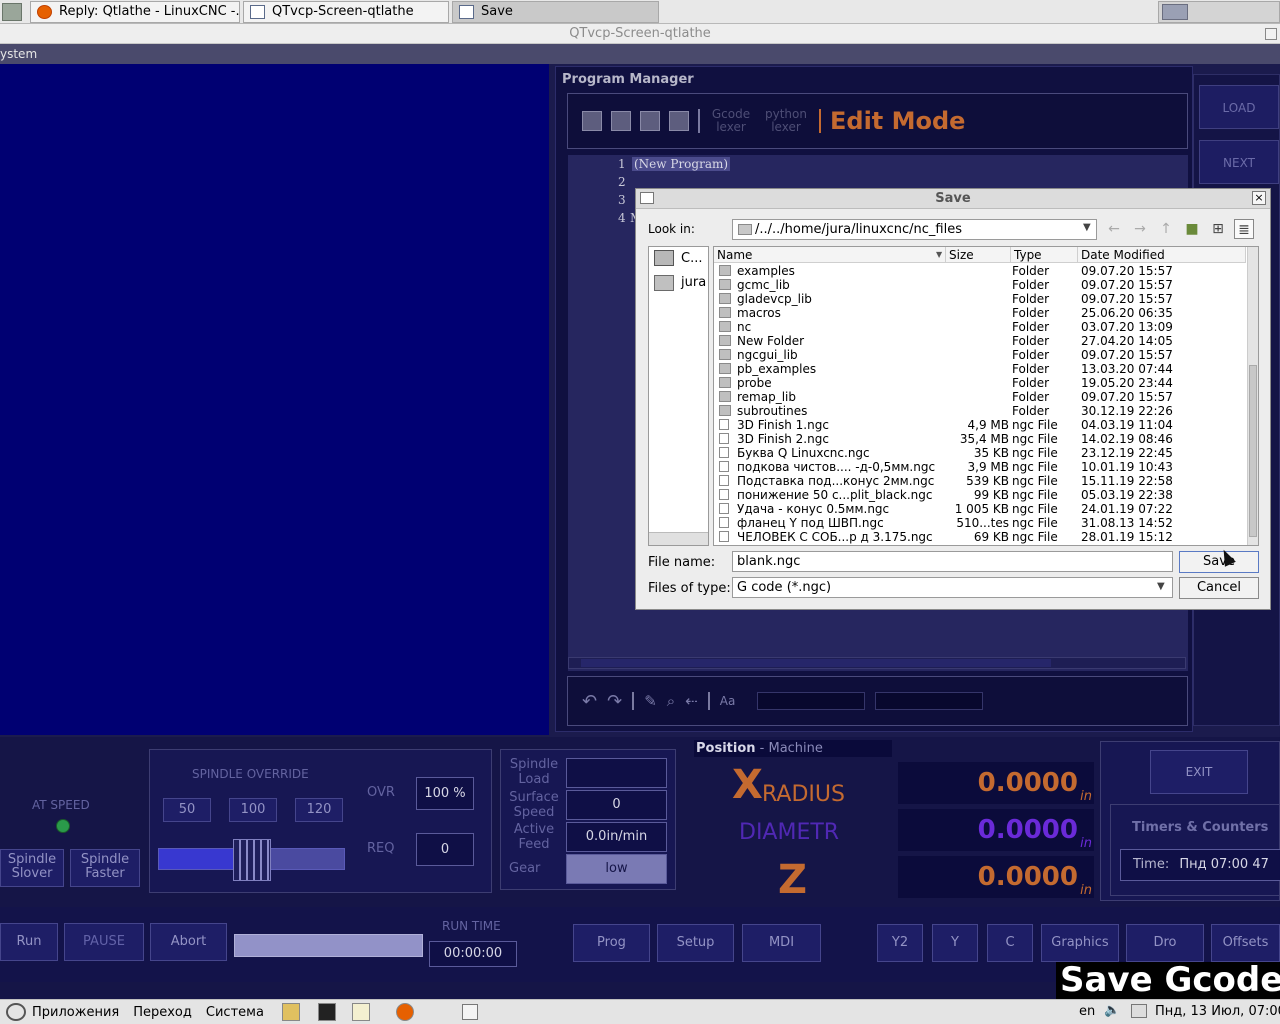 The width and height of the screenshot is (1280, 1024). I want to click on file-row: nc Folder 03.07.20 13:09, so click(980, 327).